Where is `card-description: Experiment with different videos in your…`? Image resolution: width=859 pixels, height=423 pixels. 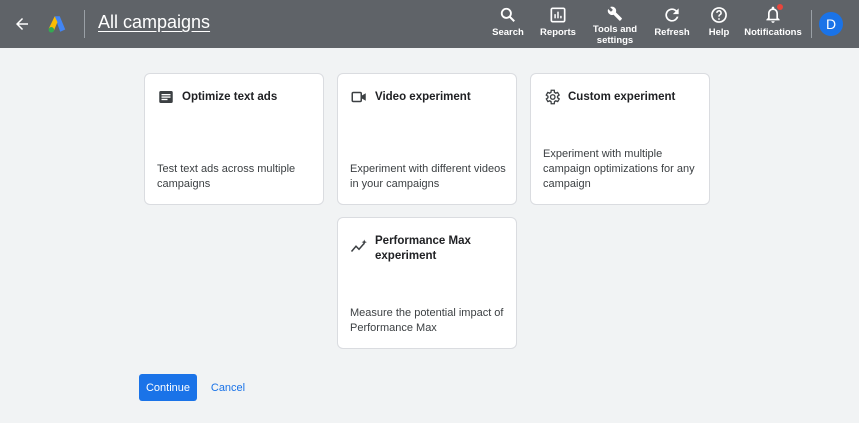
card-description: Experiment with different videos in your… is located at coordinates (428, 176).